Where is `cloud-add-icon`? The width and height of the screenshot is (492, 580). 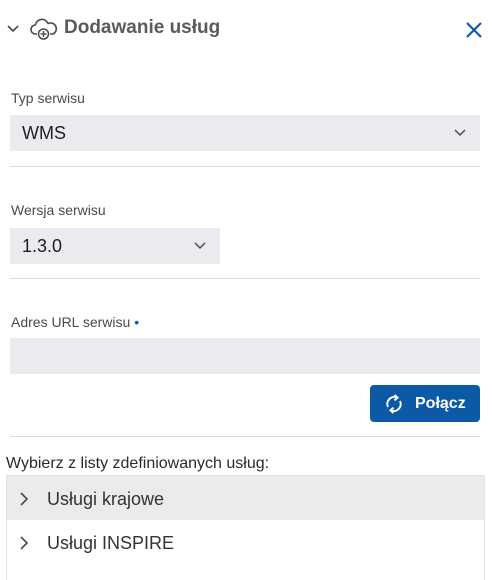
cloud-add-icon is located at coordinates (44, 29).